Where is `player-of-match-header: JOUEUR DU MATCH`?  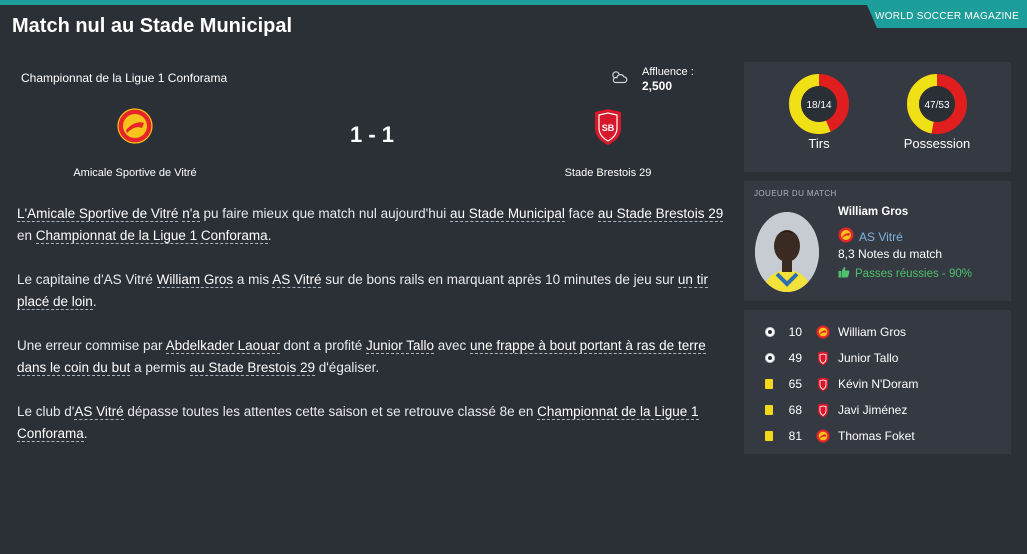 player-of-match-header: JOUEUR DU MATCH is located at coordinates (795, 193).